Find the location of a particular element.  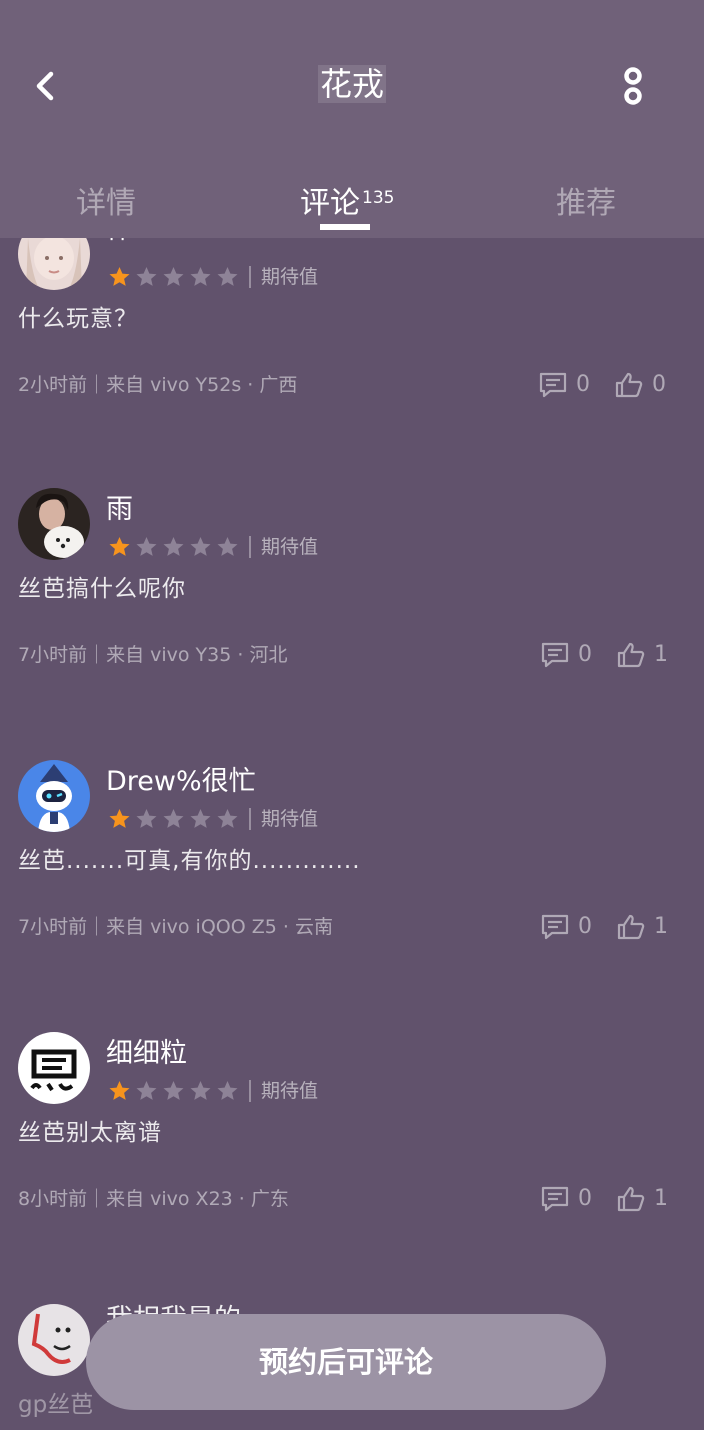

username: Drew%很忙 is located at coordinates (181, 782).